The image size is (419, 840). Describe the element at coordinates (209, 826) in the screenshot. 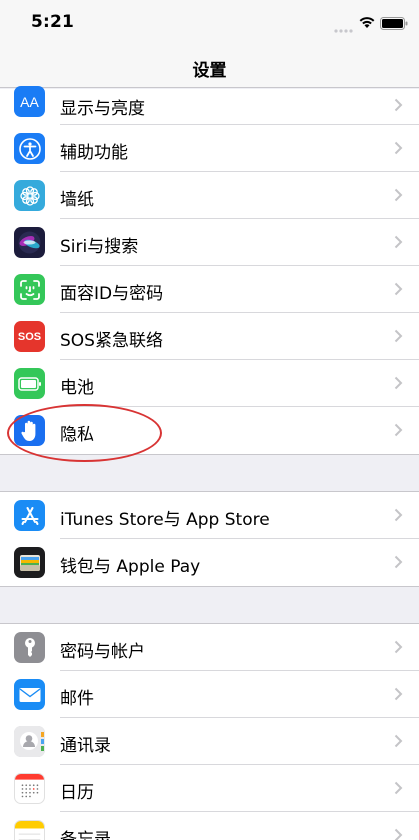

I see `settings-row-notes: 备忘录` at that location.